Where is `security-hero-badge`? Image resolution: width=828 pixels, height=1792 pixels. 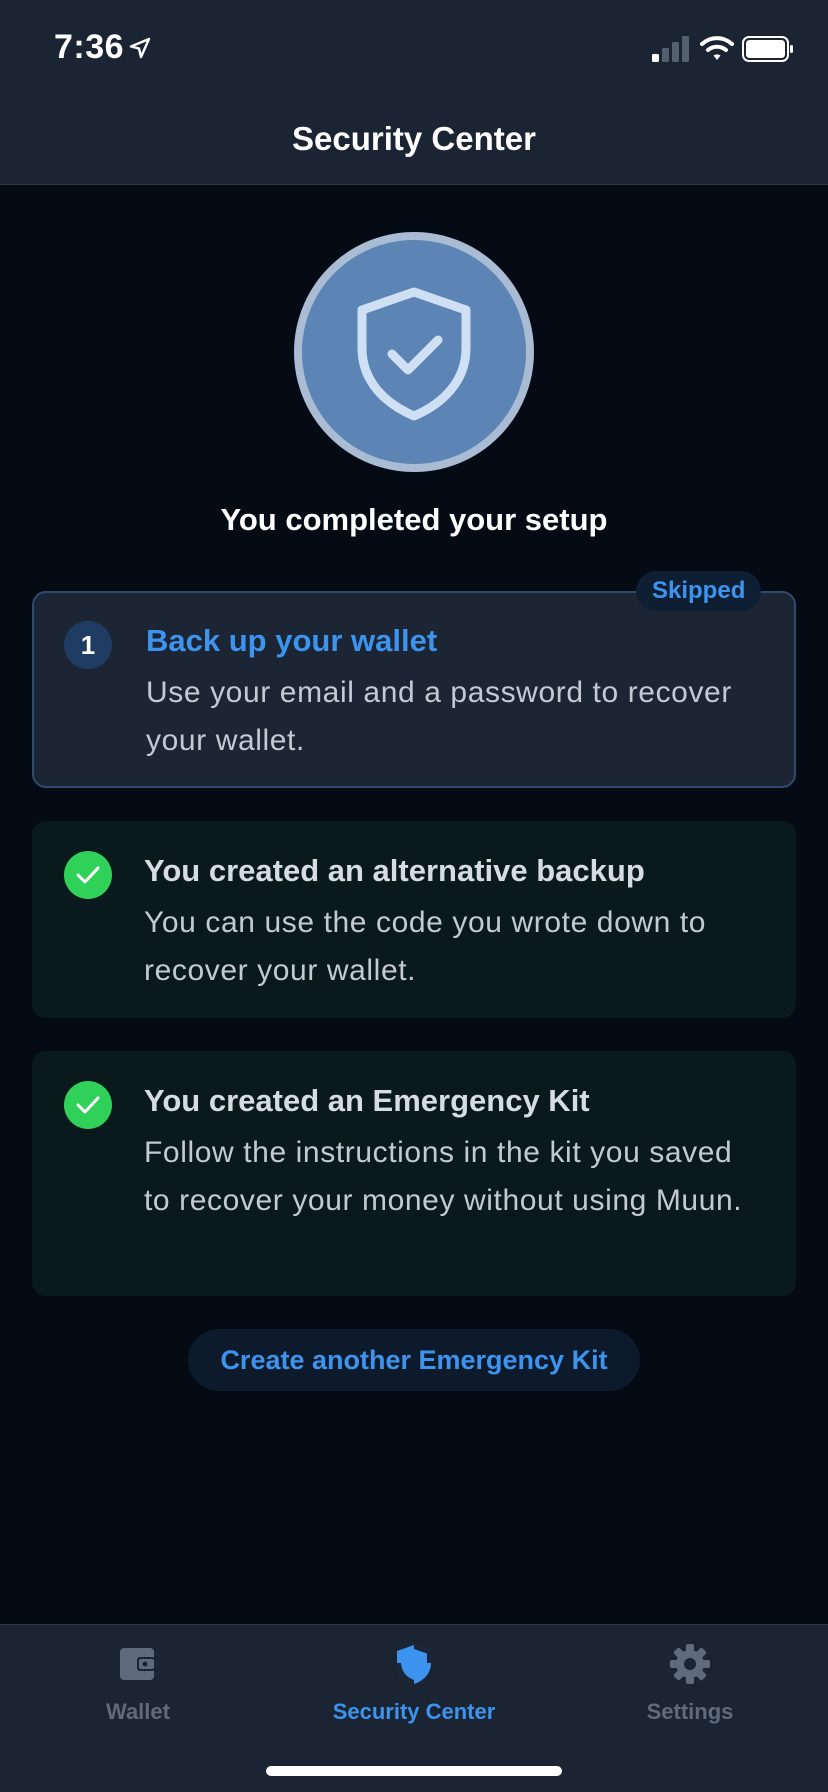
security-hero-badge is located at coordinates (414, 352).